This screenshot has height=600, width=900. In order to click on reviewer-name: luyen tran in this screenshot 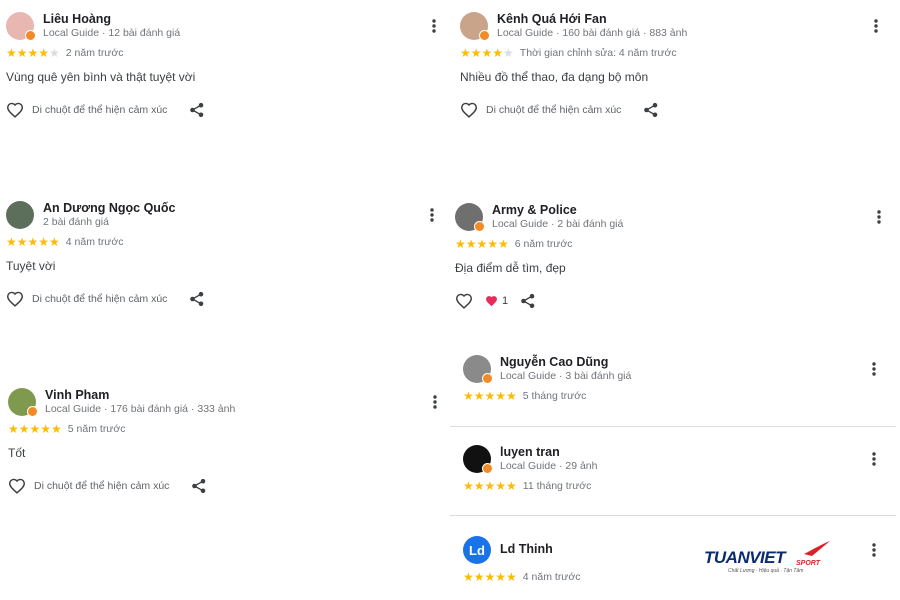, I will do `click(548, 452)`.